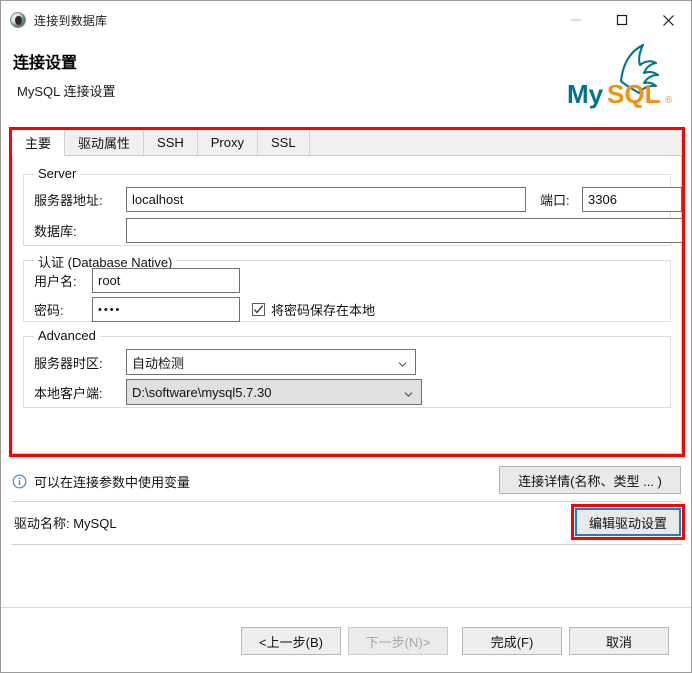  What do you see at coordinates (346, 640) in the screenshot?
I see `dialog-footer: <上一步(B) 下一步(N)> 完成(F) 取消` at bounding box center [346, 640].